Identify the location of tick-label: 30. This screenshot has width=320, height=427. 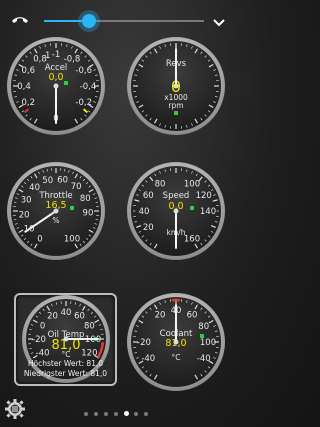
(26, 201).